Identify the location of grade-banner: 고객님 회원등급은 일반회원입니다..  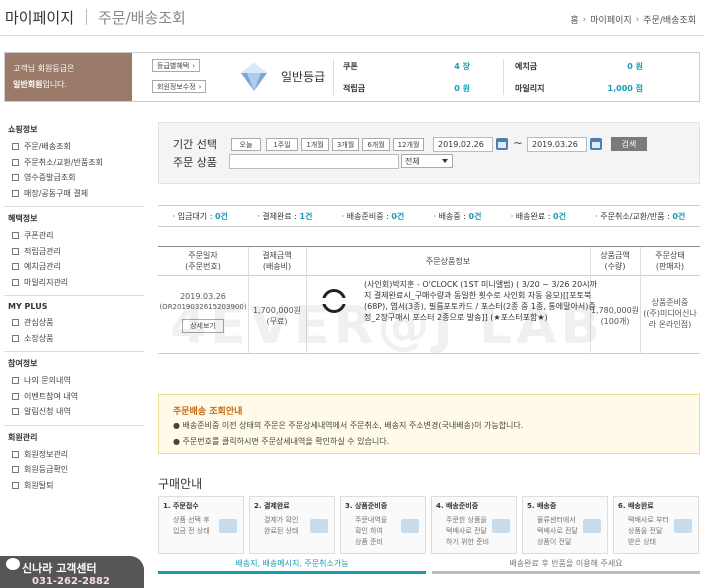
(68, 77).